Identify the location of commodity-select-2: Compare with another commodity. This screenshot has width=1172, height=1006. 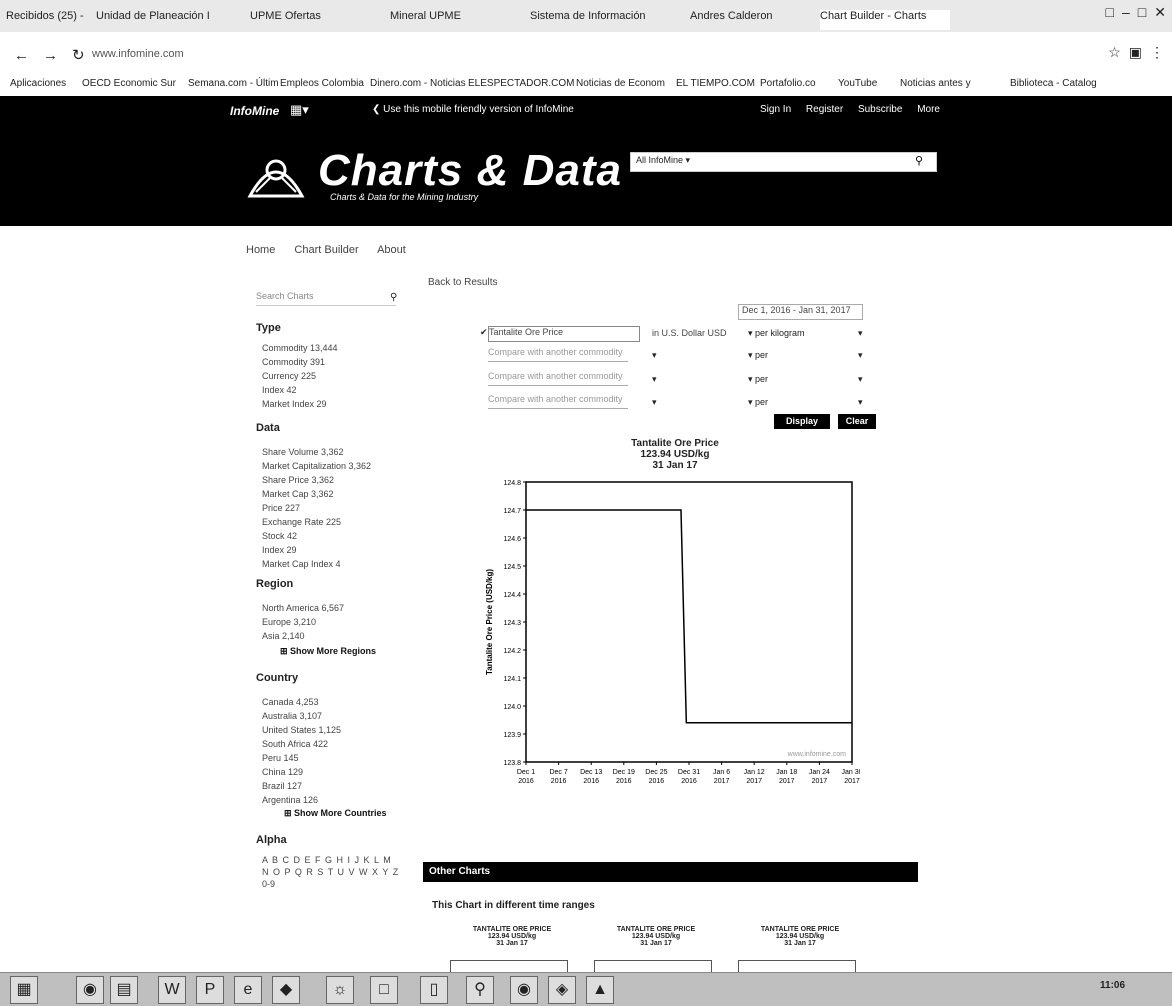
(558, 354).